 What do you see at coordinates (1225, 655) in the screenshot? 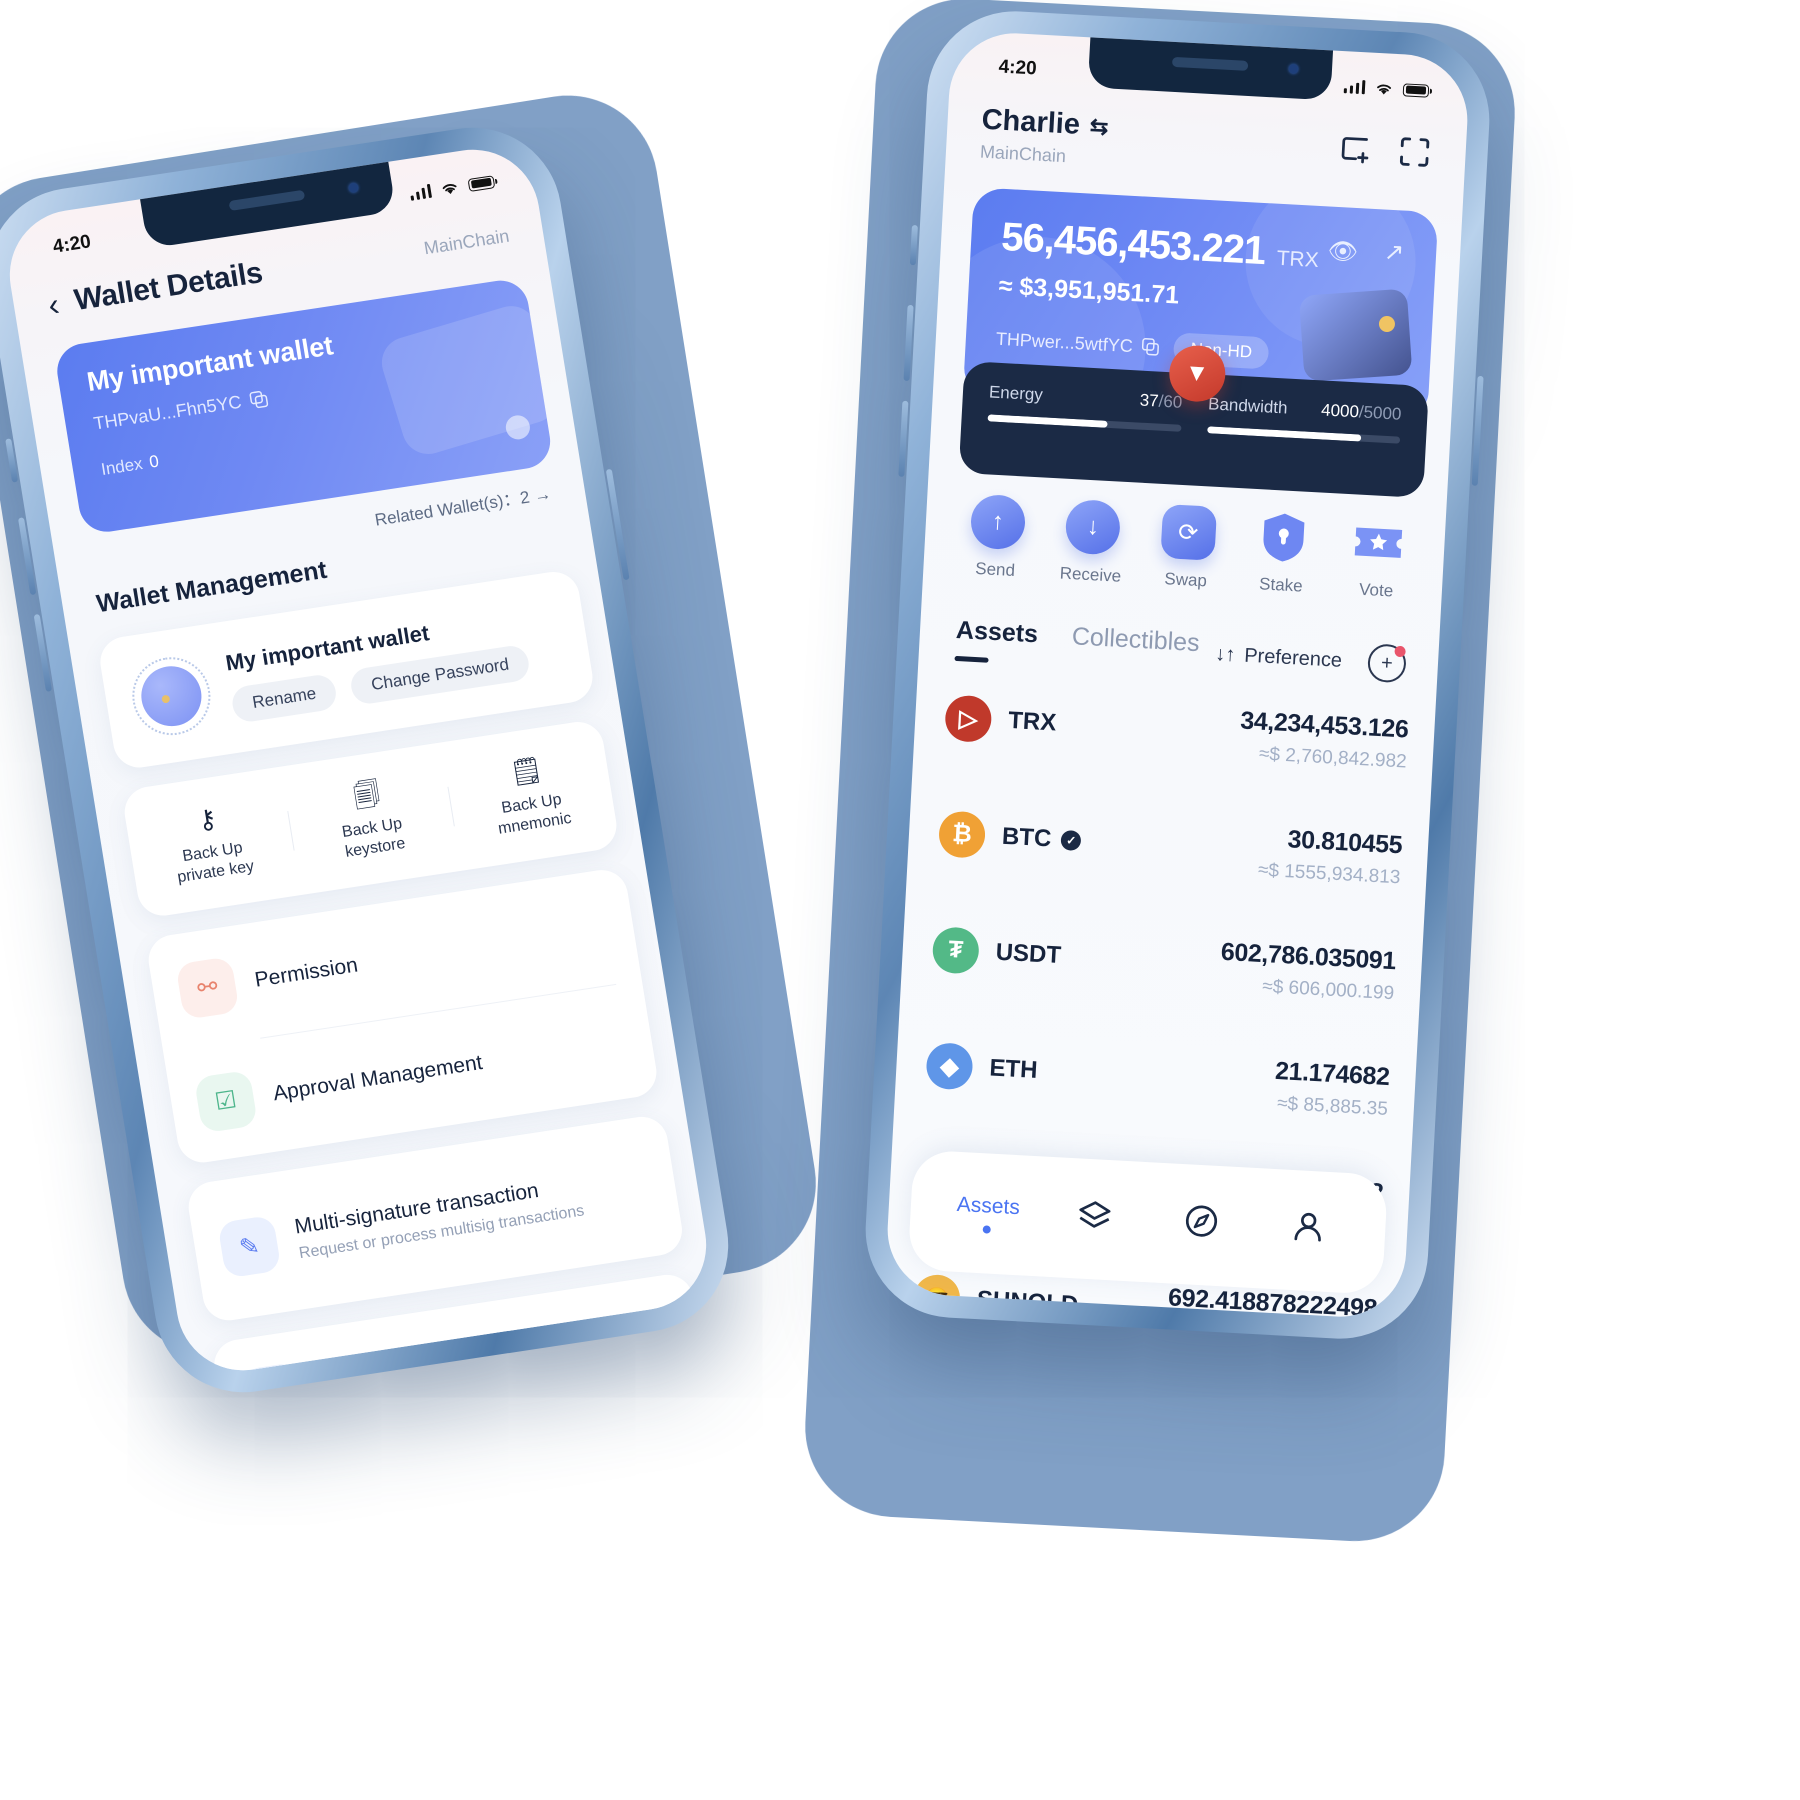
I see `sort-icon: ↓↑` at bounding box center [1225, 655].